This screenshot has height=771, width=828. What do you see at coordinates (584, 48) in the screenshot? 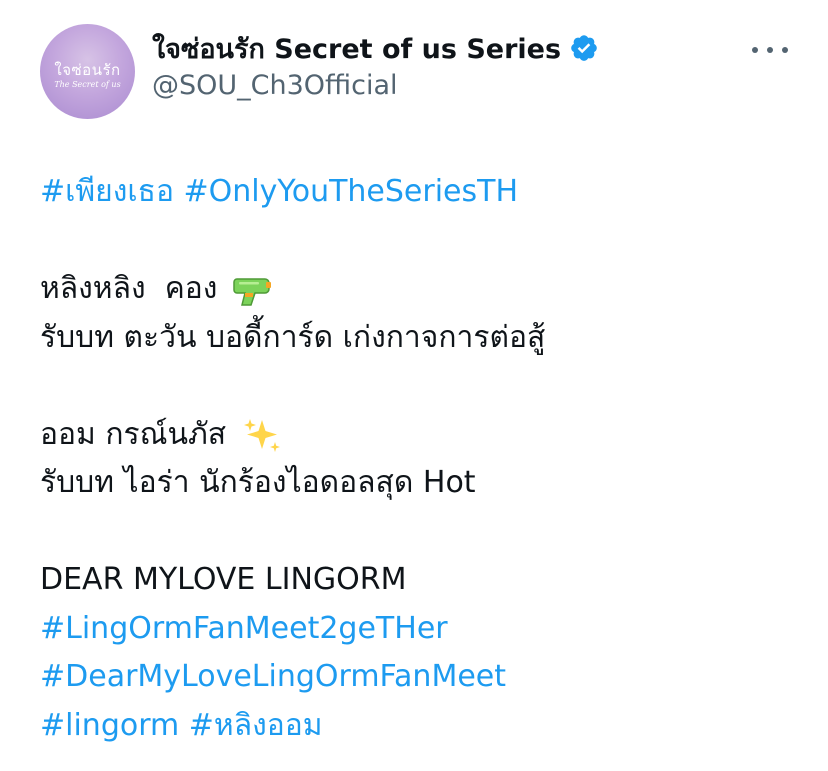
I see `verified-badge-icon` at bounding box center [584, 48].